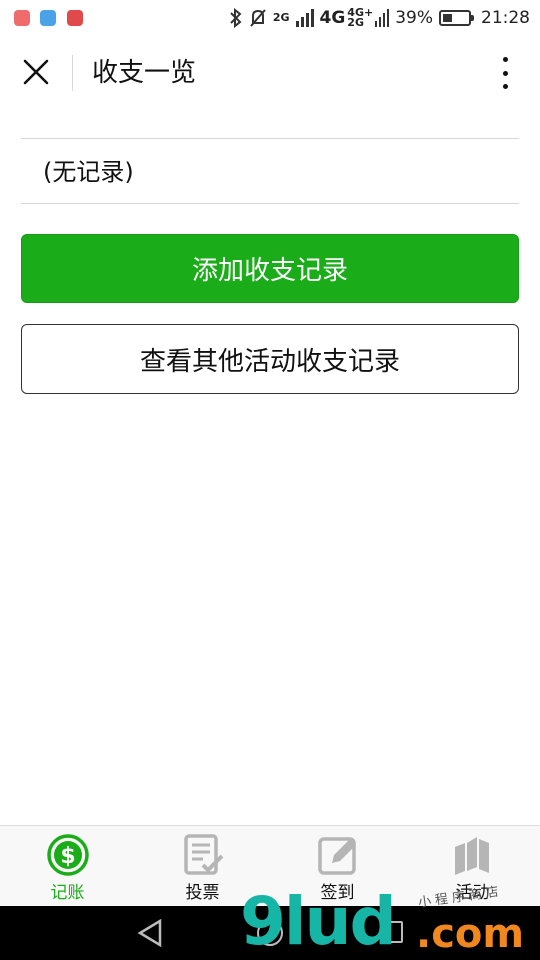  I want to click on network-type-1: 2G, so click(281, 17).